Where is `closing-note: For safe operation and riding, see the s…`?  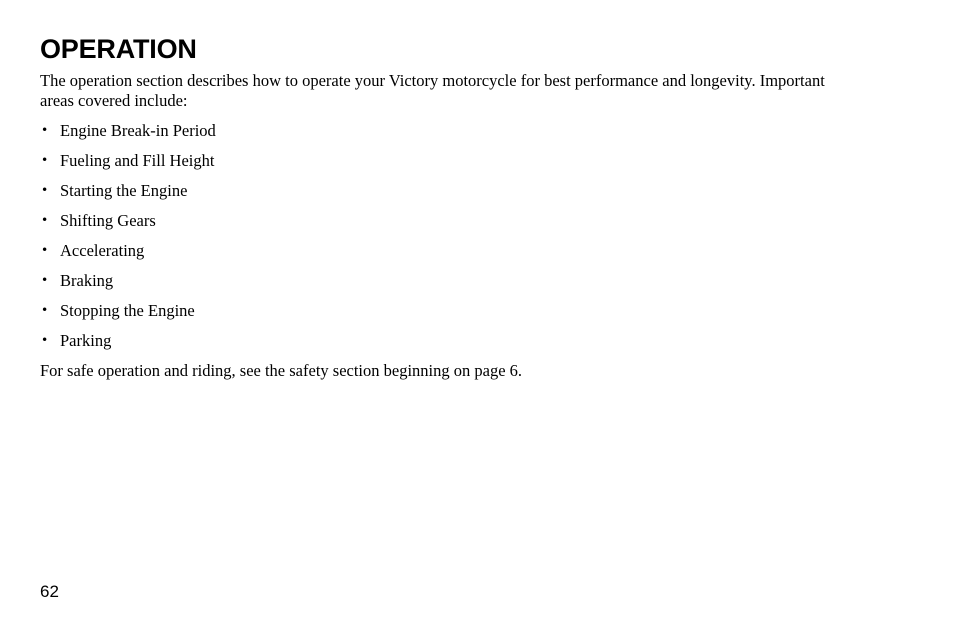
closing-note: For safe operation and riding, see the s… is located at coordinates (281, 370).